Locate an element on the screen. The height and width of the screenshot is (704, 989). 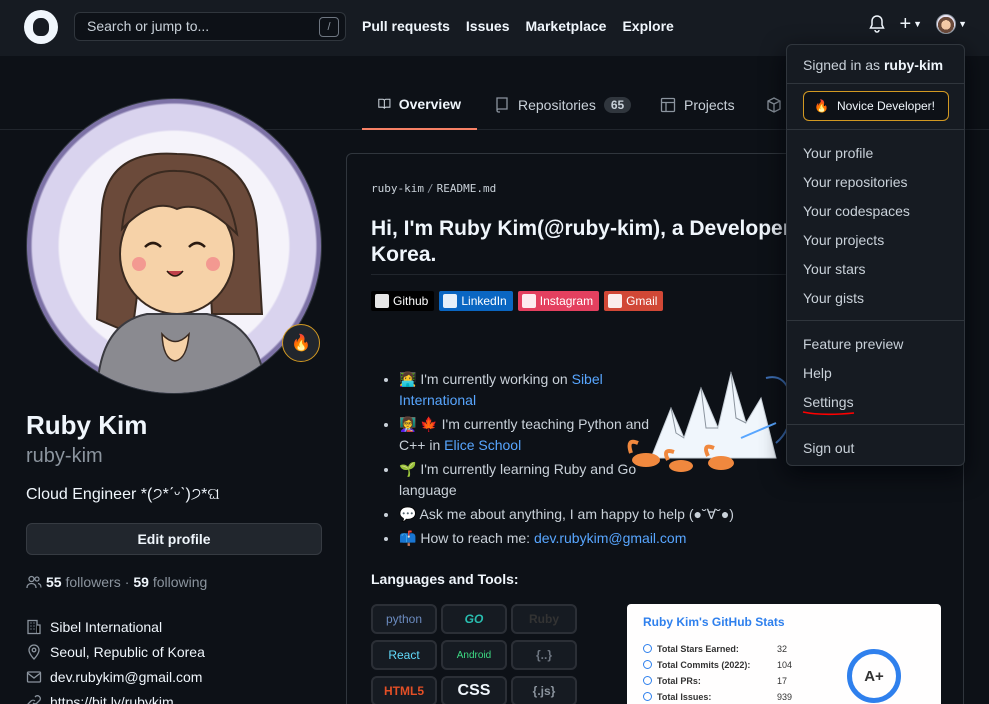
building-icon is located at coordinates (34, 626).